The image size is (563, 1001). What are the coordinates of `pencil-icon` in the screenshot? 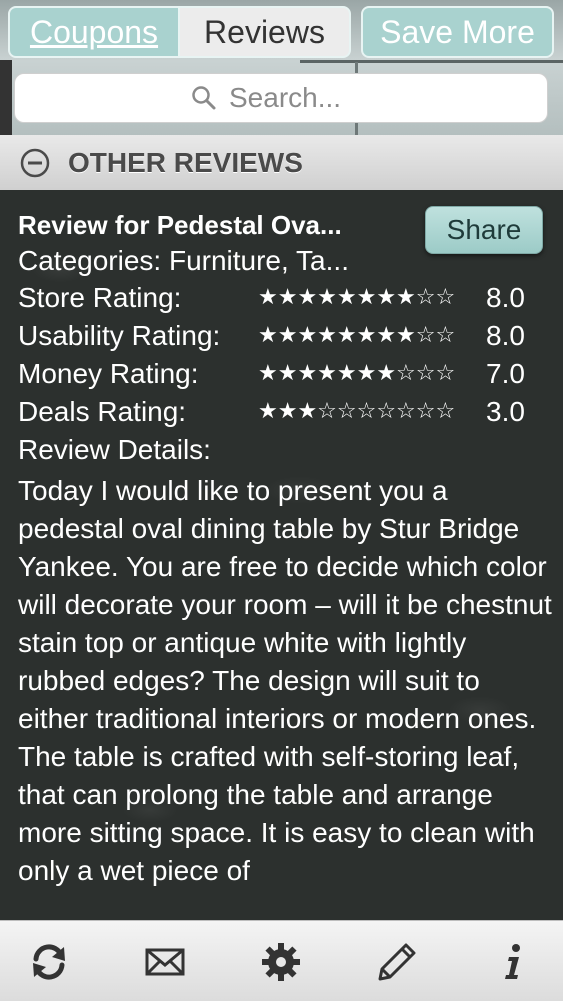 It's located at (397, 962).